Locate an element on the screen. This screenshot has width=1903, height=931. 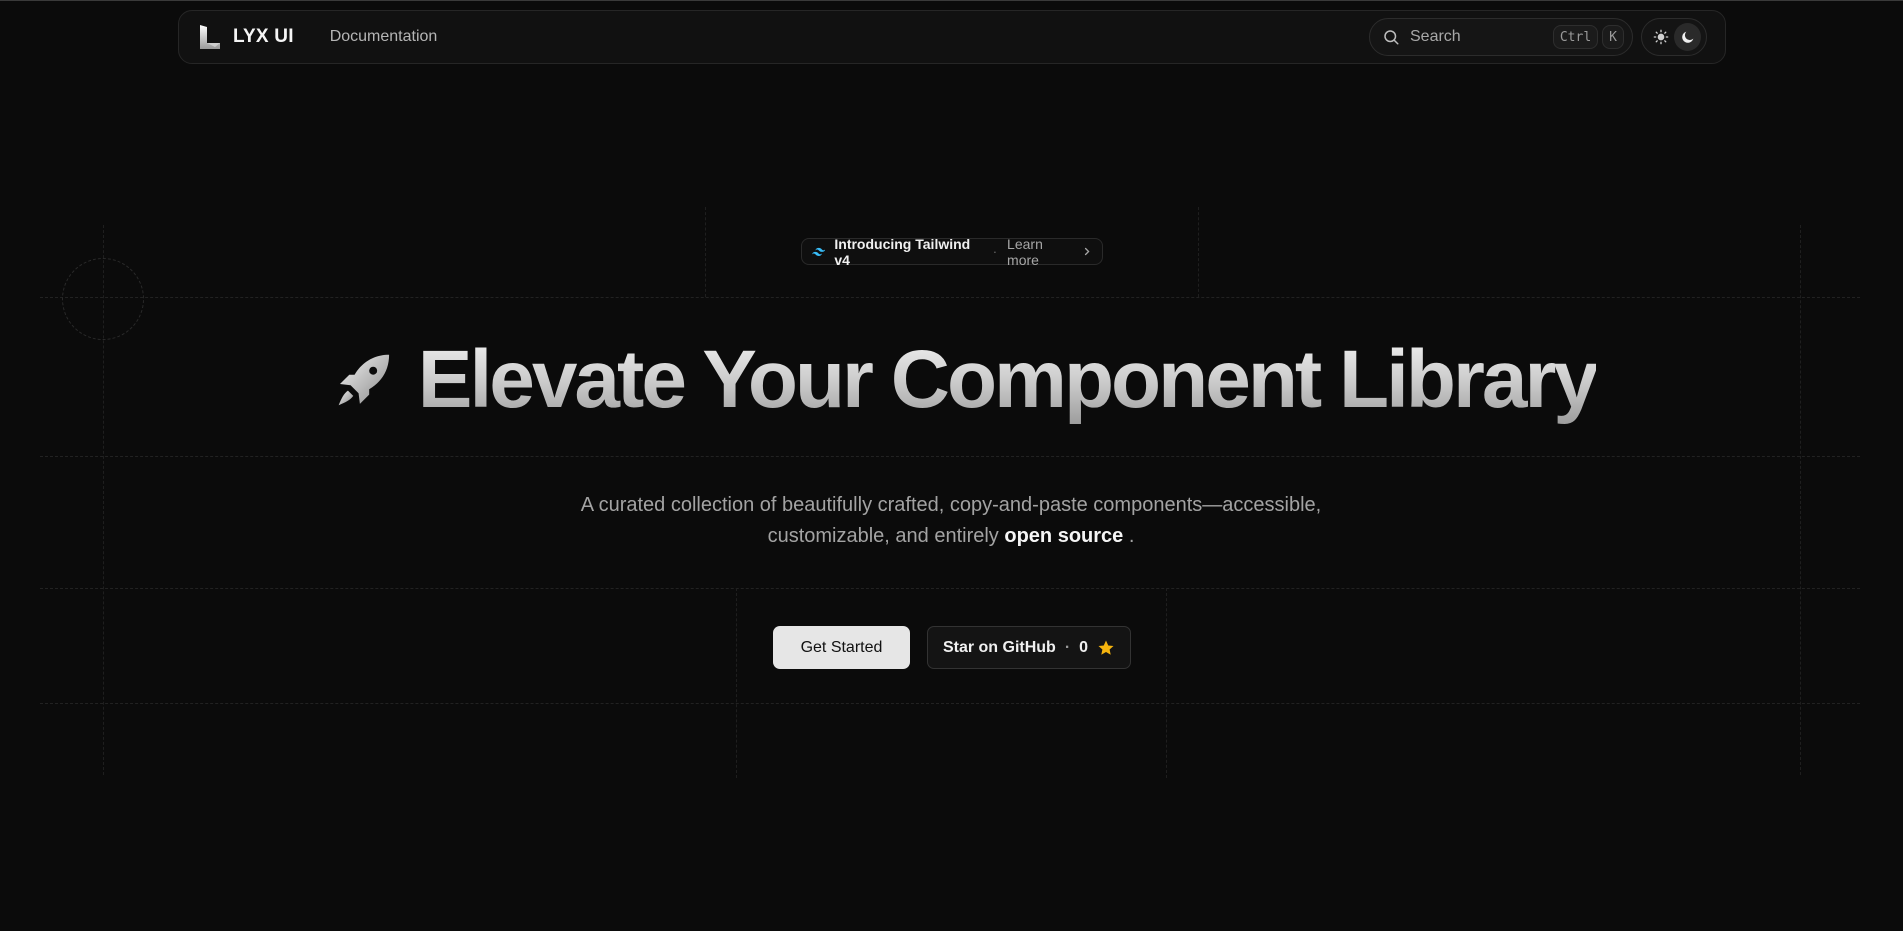
brand-link: LYX UI is located at coordinates (246, 37).